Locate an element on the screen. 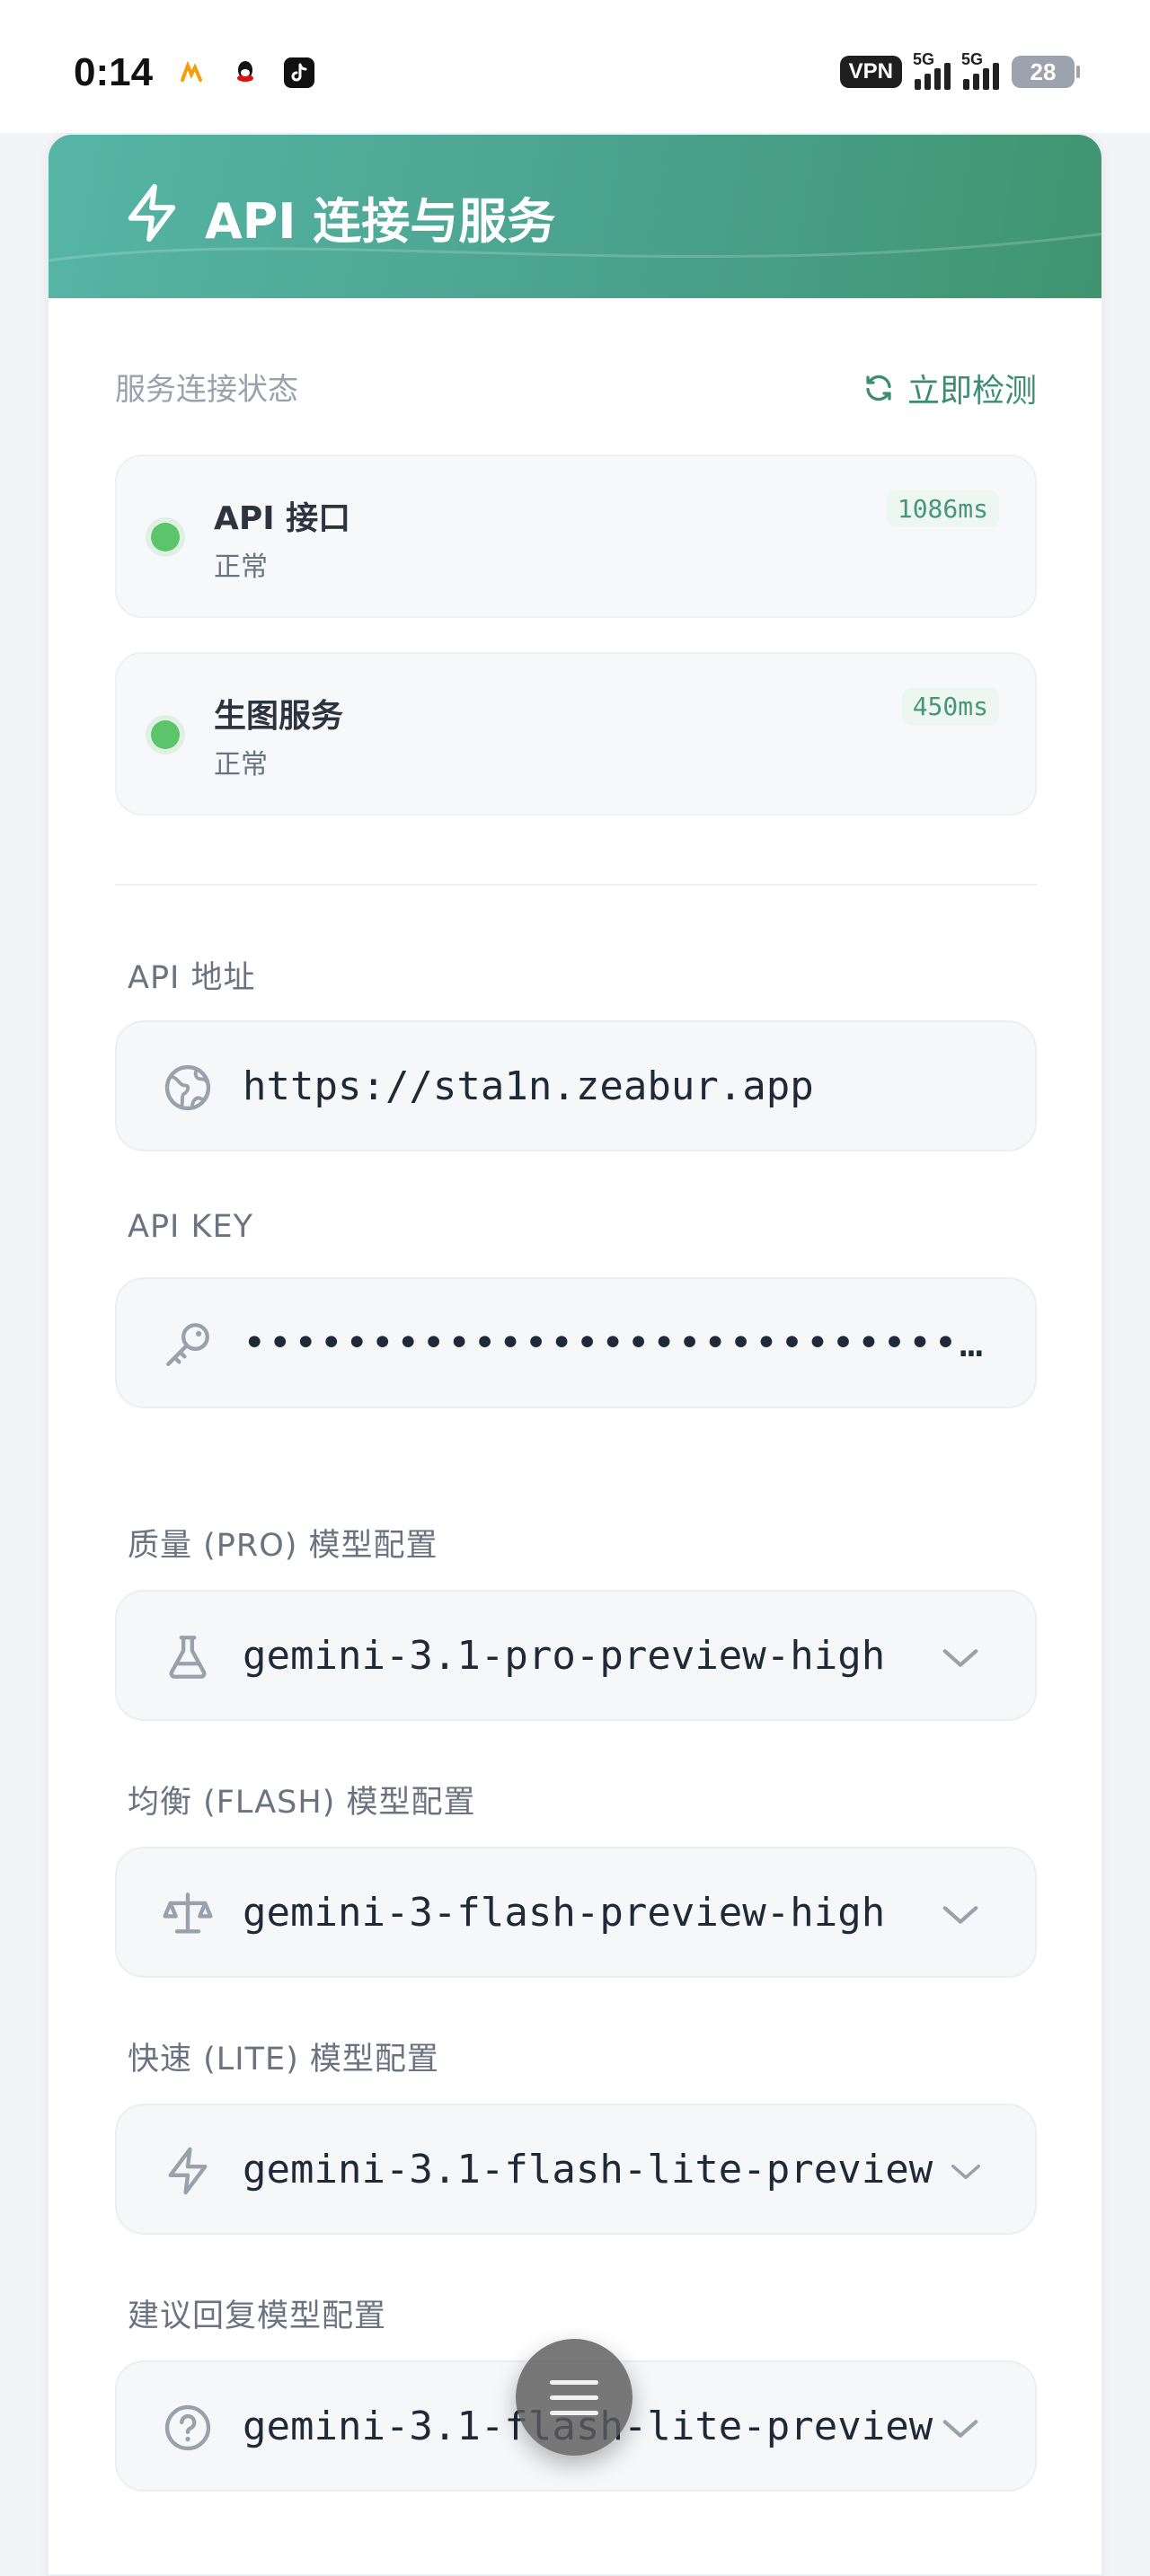 Image resolution: width=1150 pixels, height=2576 pixels. api-url-label: API 地址 is located at coordinates (192, 978).